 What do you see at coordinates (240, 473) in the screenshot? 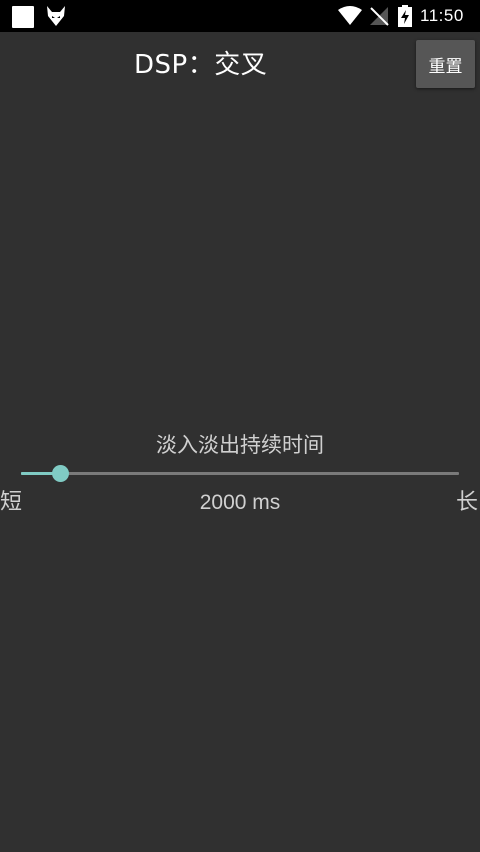
I see `fade-duration-slider` at bounding box center [240, 473].